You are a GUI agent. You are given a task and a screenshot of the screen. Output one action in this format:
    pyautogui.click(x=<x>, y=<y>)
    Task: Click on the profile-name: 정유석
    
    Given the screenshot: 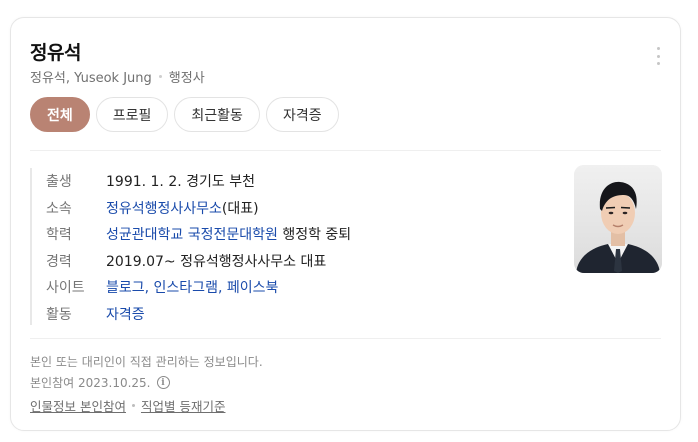 What is the action you would take?
    pyautogui.click(x=55, y=53)
    